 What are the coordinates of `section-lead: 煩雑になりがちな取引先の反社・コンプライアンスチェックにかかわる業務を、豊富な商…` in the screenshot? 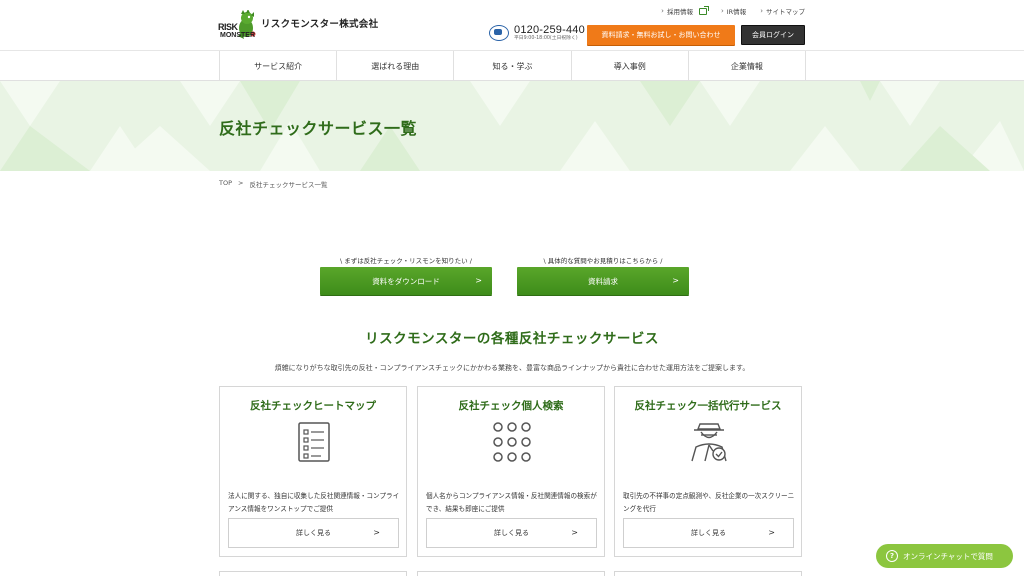 It's located at (512, 368).